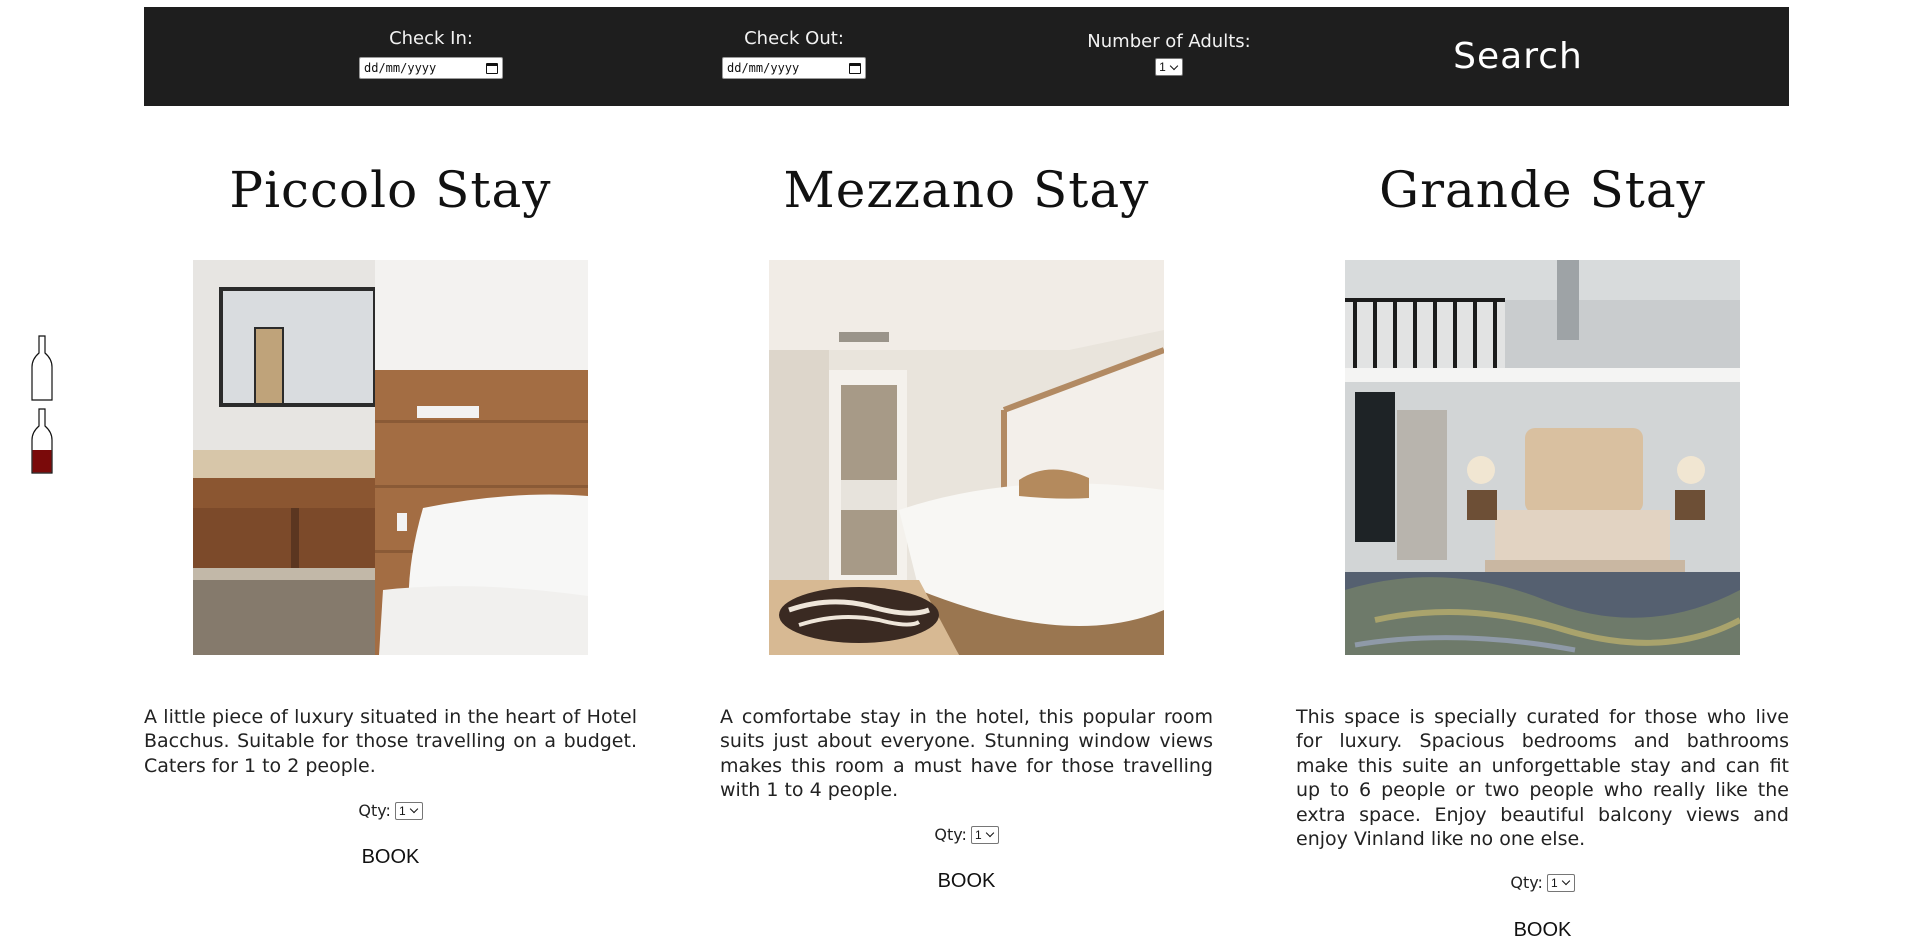  I want to click on room-photo-grande, so click(1542, 457).